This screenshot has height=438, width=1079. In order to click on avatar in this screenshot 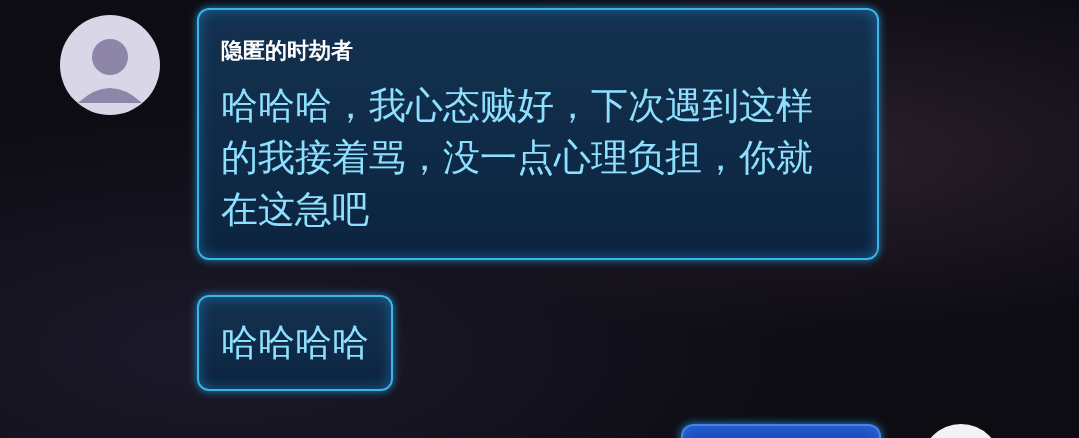, I will do `click(110, 65)`.